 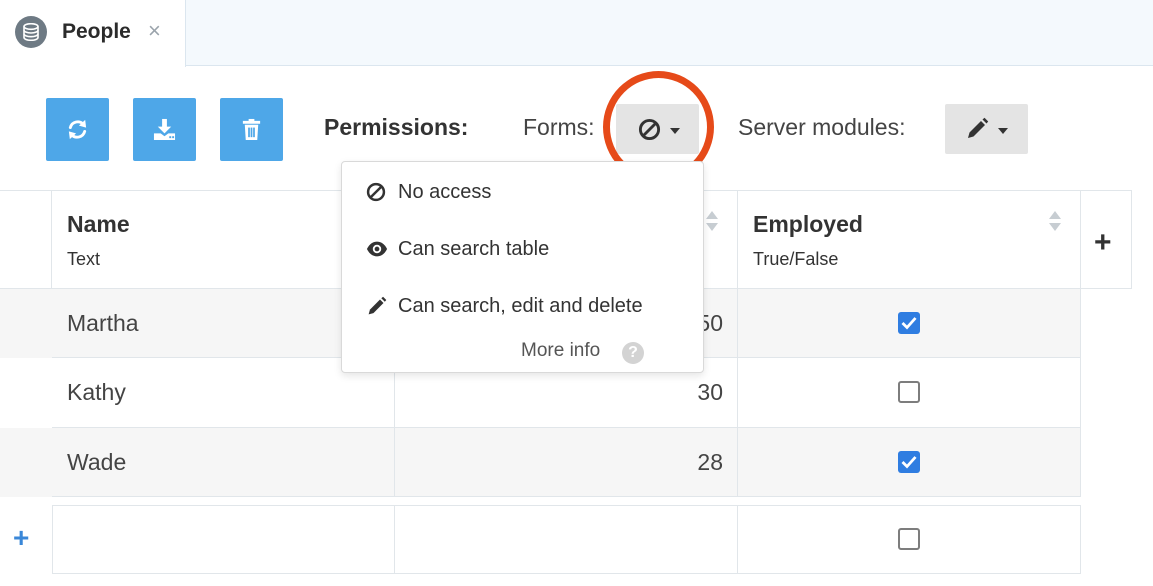 I want to click on new-row-left-border, so click(x=52, y=539).